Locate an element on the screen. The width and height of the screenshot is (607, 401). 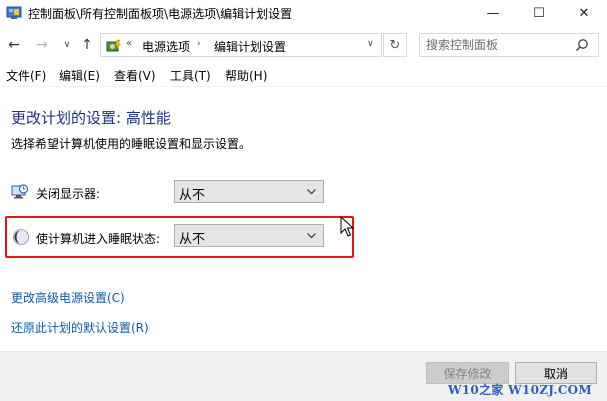
display-off-label: 关闭显示器: is located at coordinates (68, 194).